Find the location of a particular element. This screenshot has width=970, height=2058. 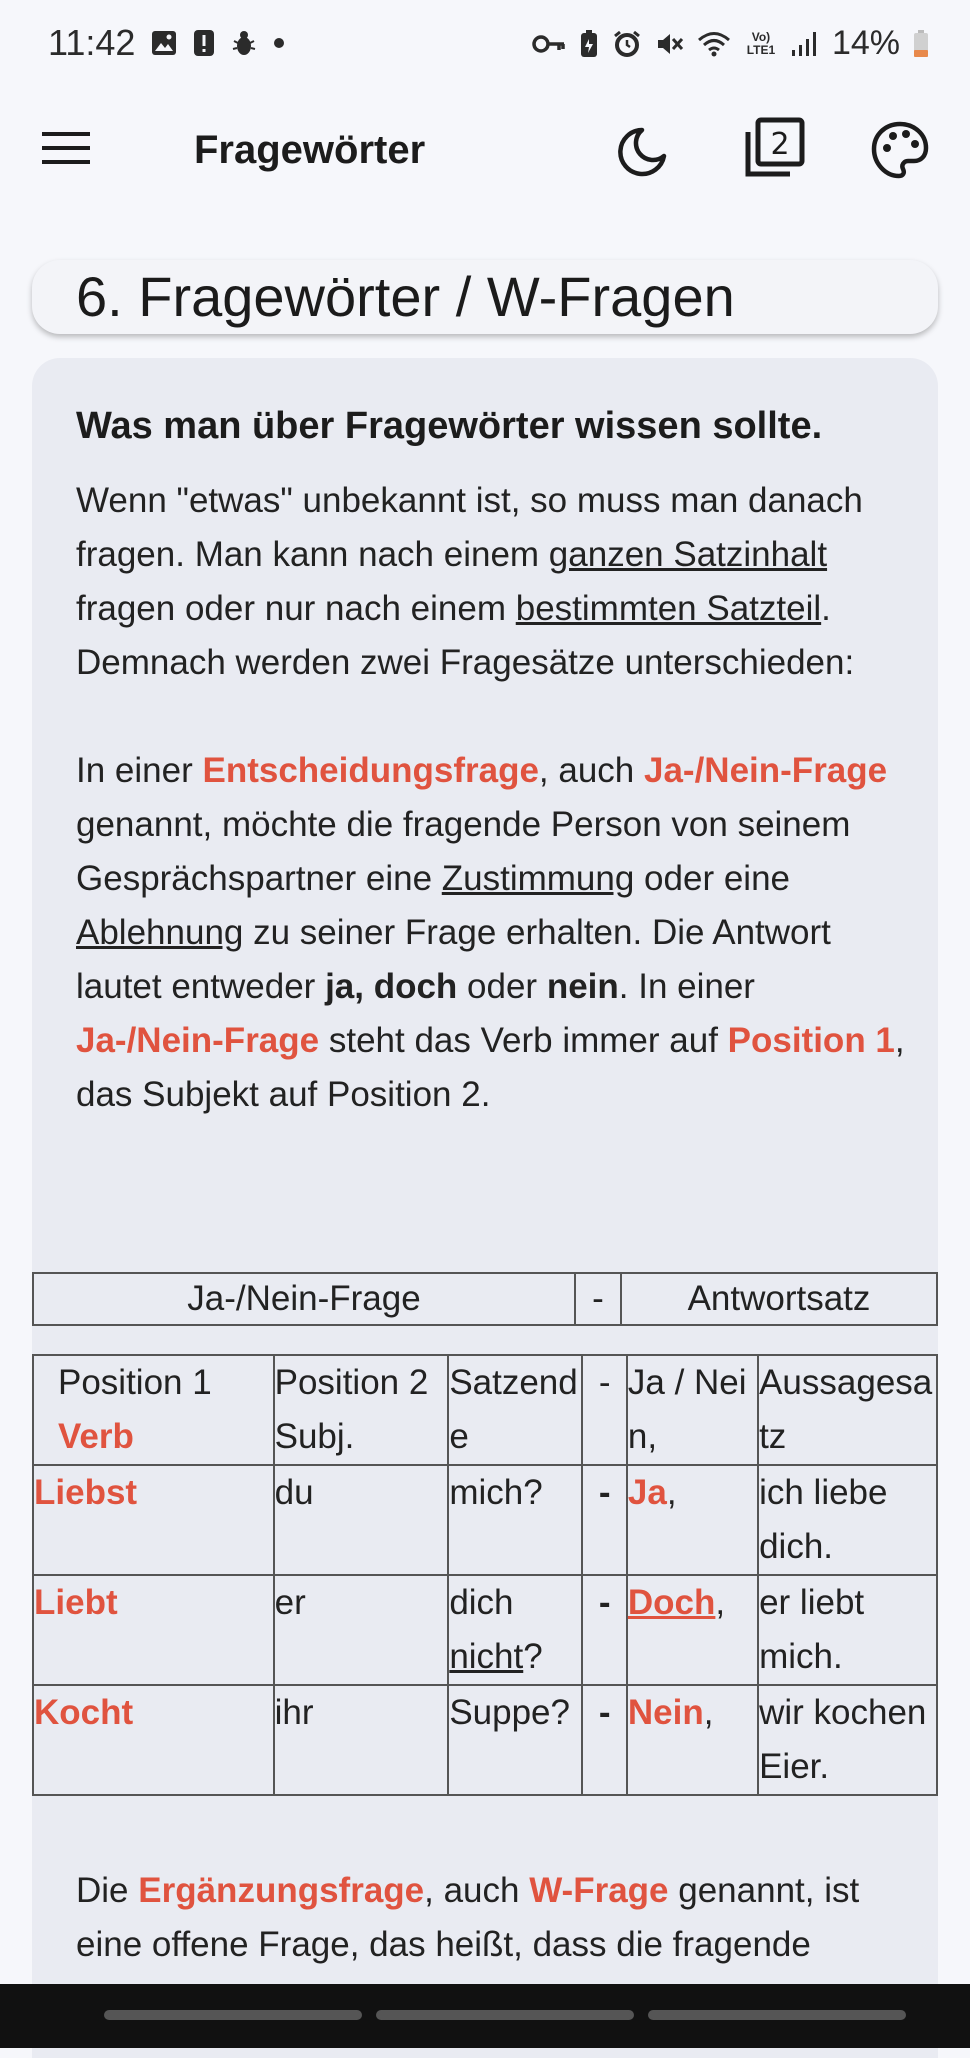

section-title-card: 6. Fragewörter / W-Fragen is located at coordinates (485, 297).